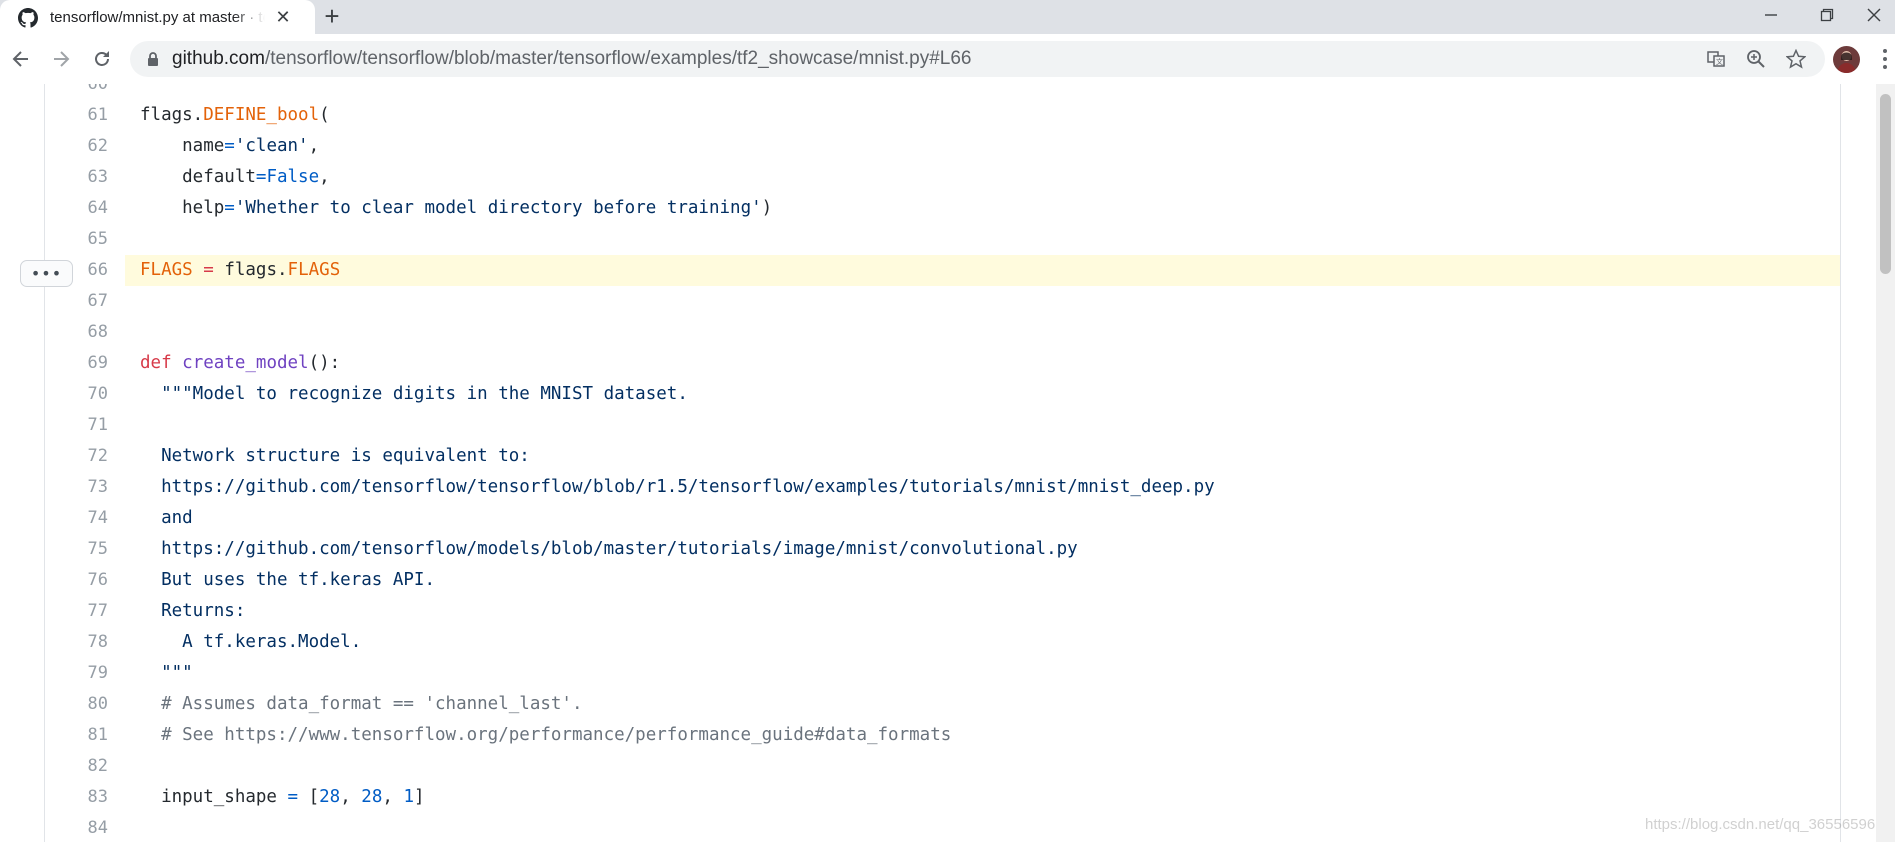 This screenshot has width=1895, height=842. What do you see at coordinates (1760, 824) in the screenshot?
I see `watermark: https://blog.csdn.net/qq_36556596` at bounding box center [1760, 824].